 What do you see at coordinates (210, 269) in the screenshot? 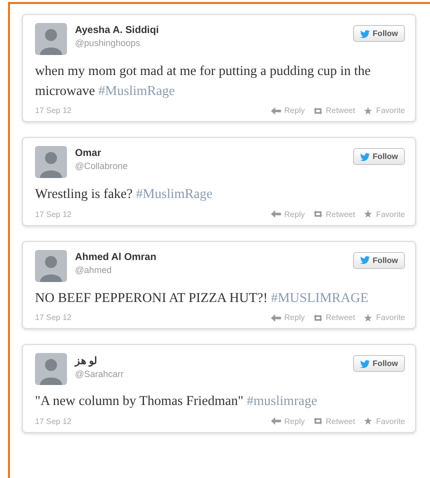
I see `user-handle: @ahmed` at bounding box center [210, 269].